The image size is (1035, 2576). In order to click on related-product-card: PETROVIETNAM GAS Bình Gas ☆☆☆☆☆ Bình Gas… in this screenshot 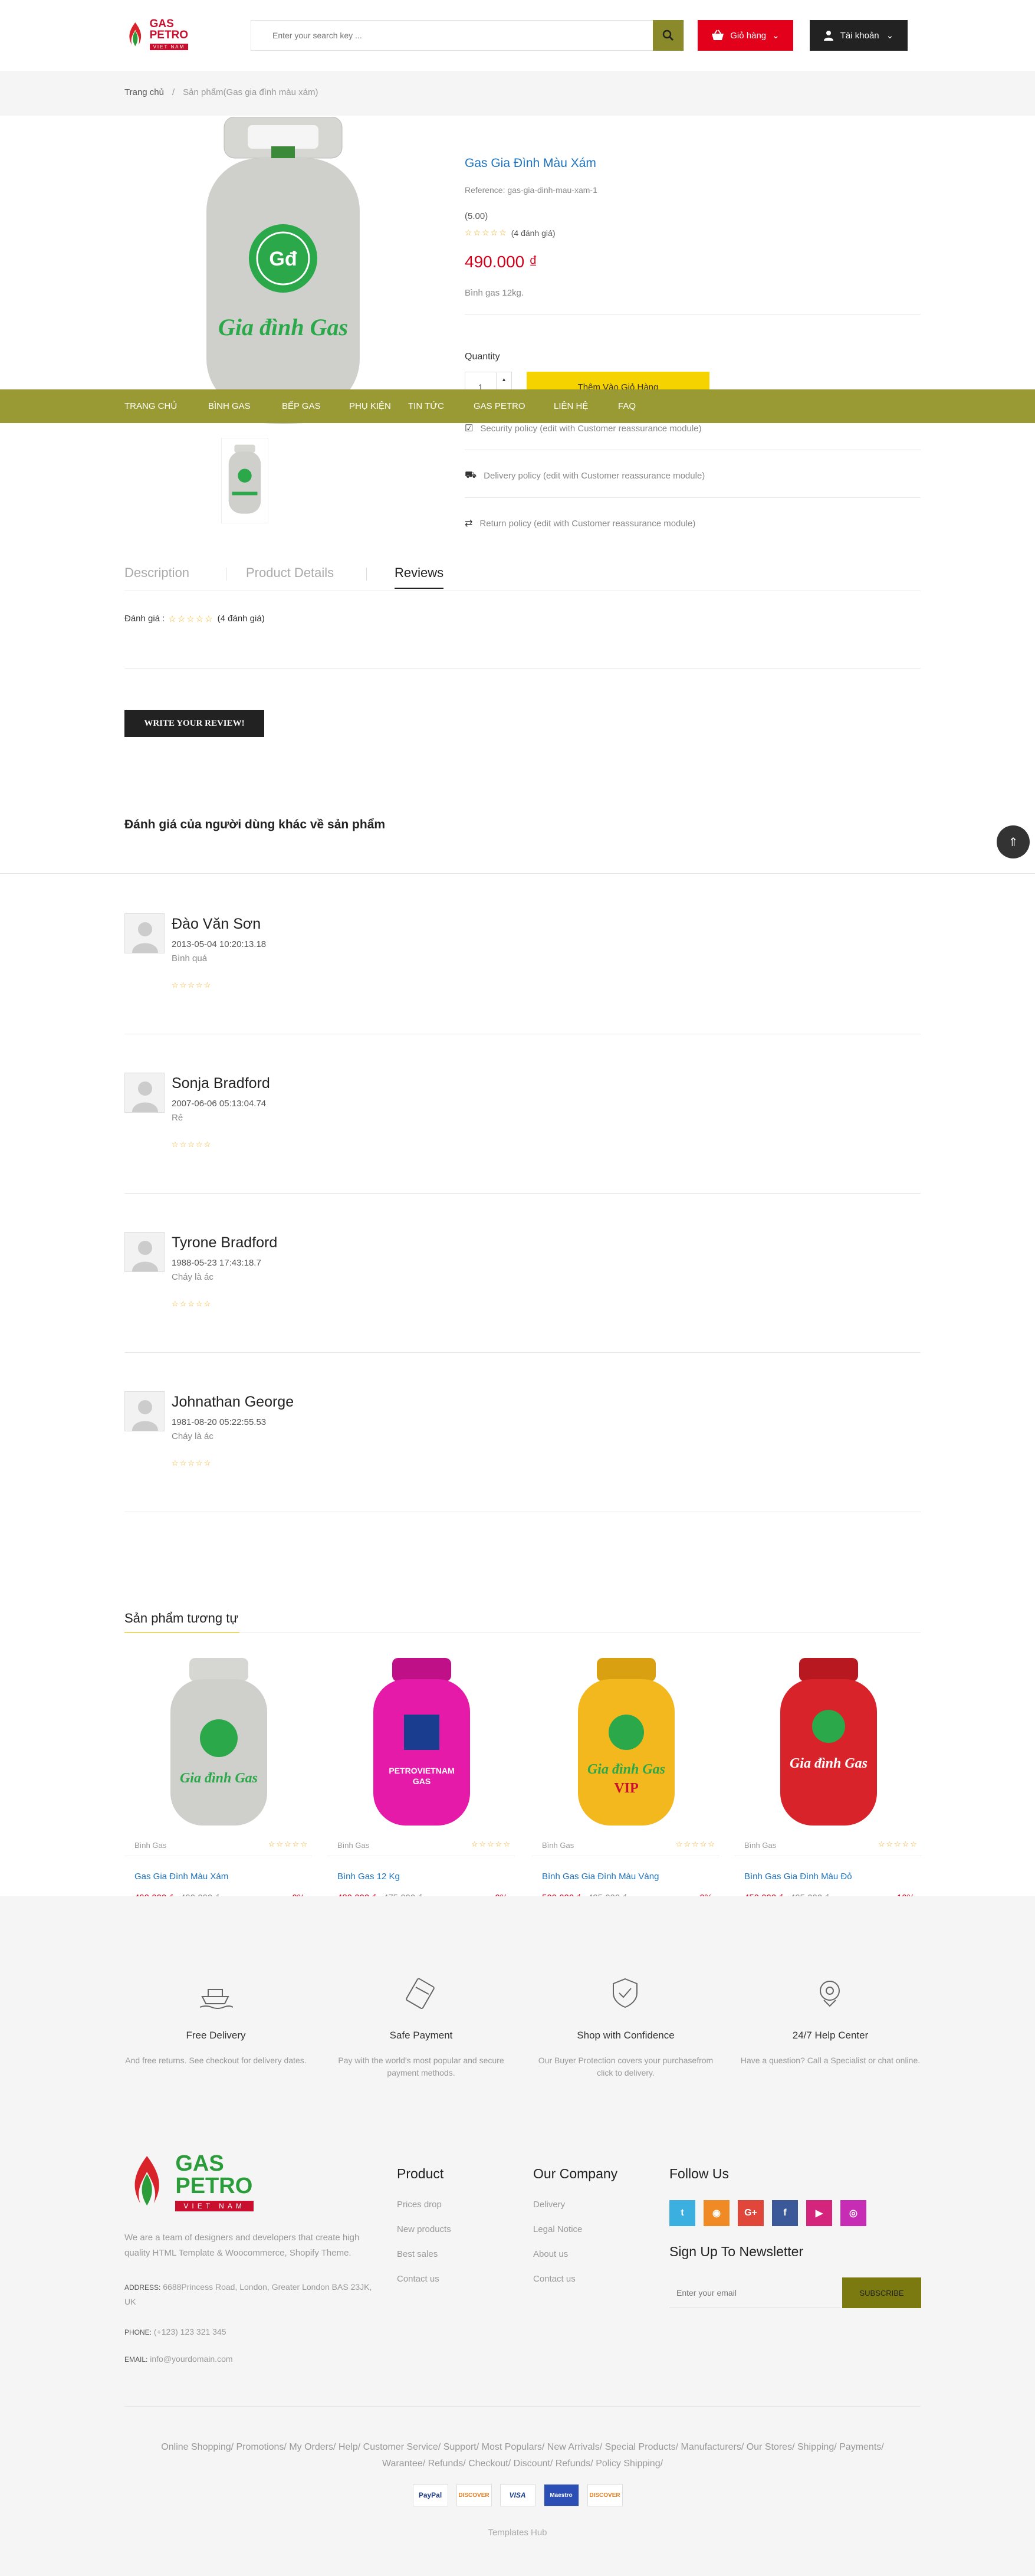, I will do `click(421, 1782)`.